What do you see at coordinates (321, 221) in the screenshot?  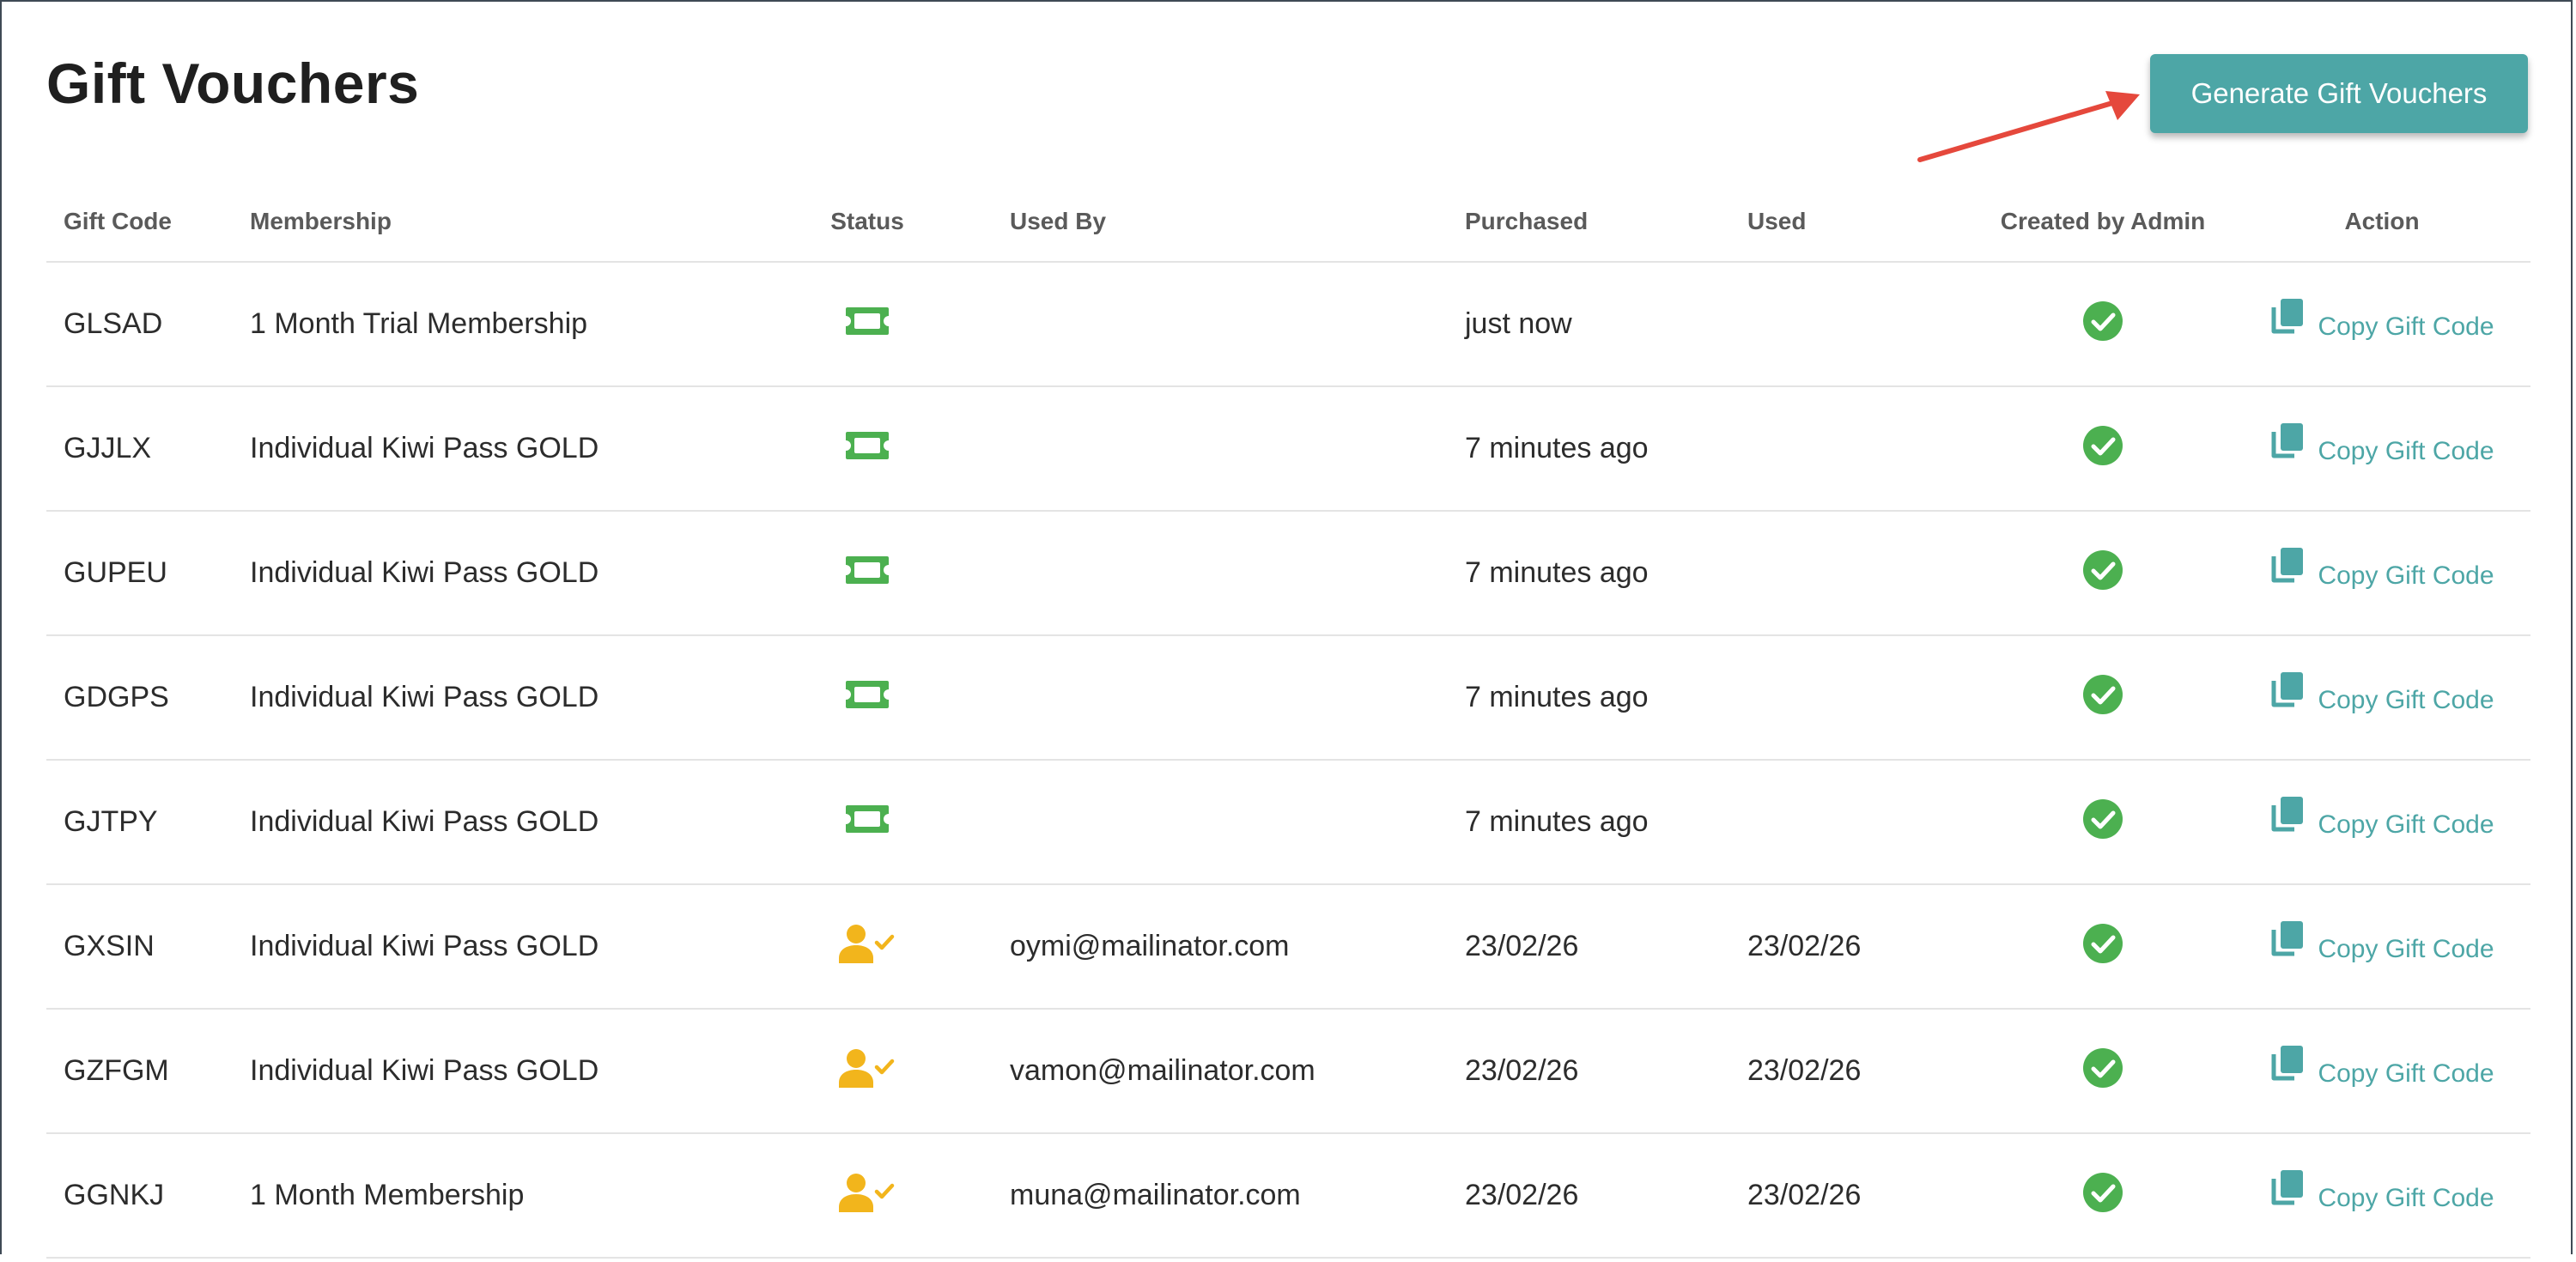 I see `column-header-membership: Membership` at bounding box center [321, 221].